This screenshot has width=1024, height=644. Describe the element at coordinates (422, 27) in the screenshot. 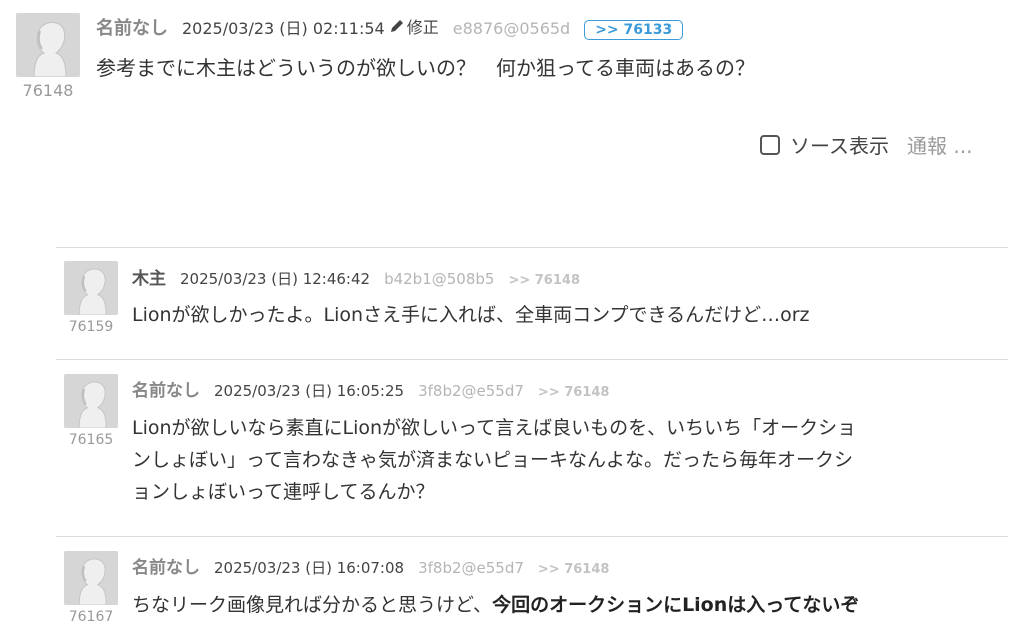

I see `edit-label: 修正` at that location.